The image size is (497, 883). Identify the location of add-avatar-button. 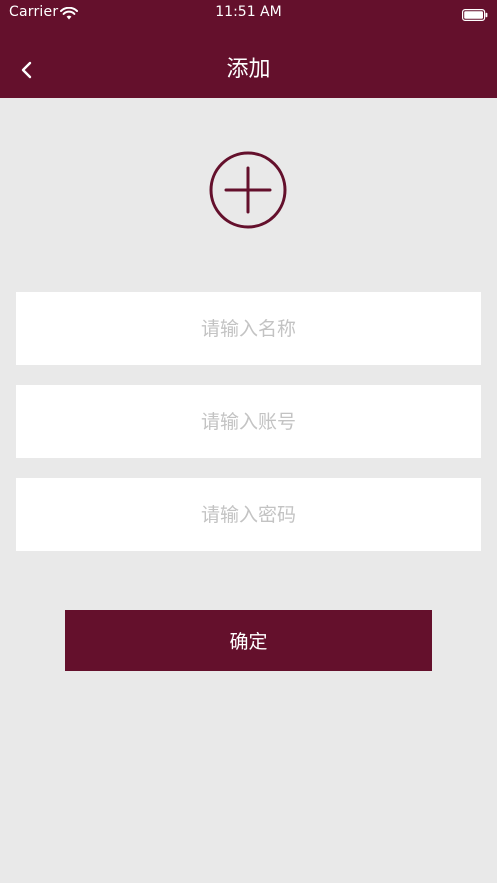
(248, 190).